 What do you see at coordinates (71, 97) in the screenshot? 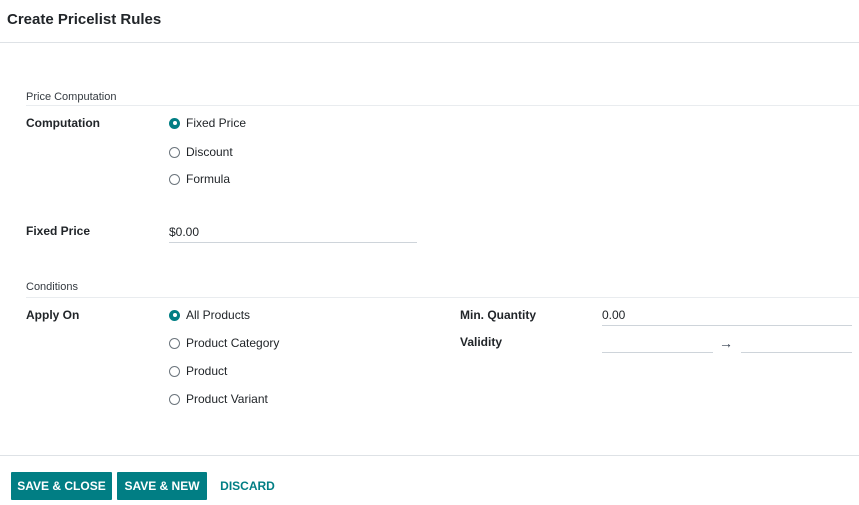
I see `section-label-price-computation: Price Computation` at bounding box center [71, 97].